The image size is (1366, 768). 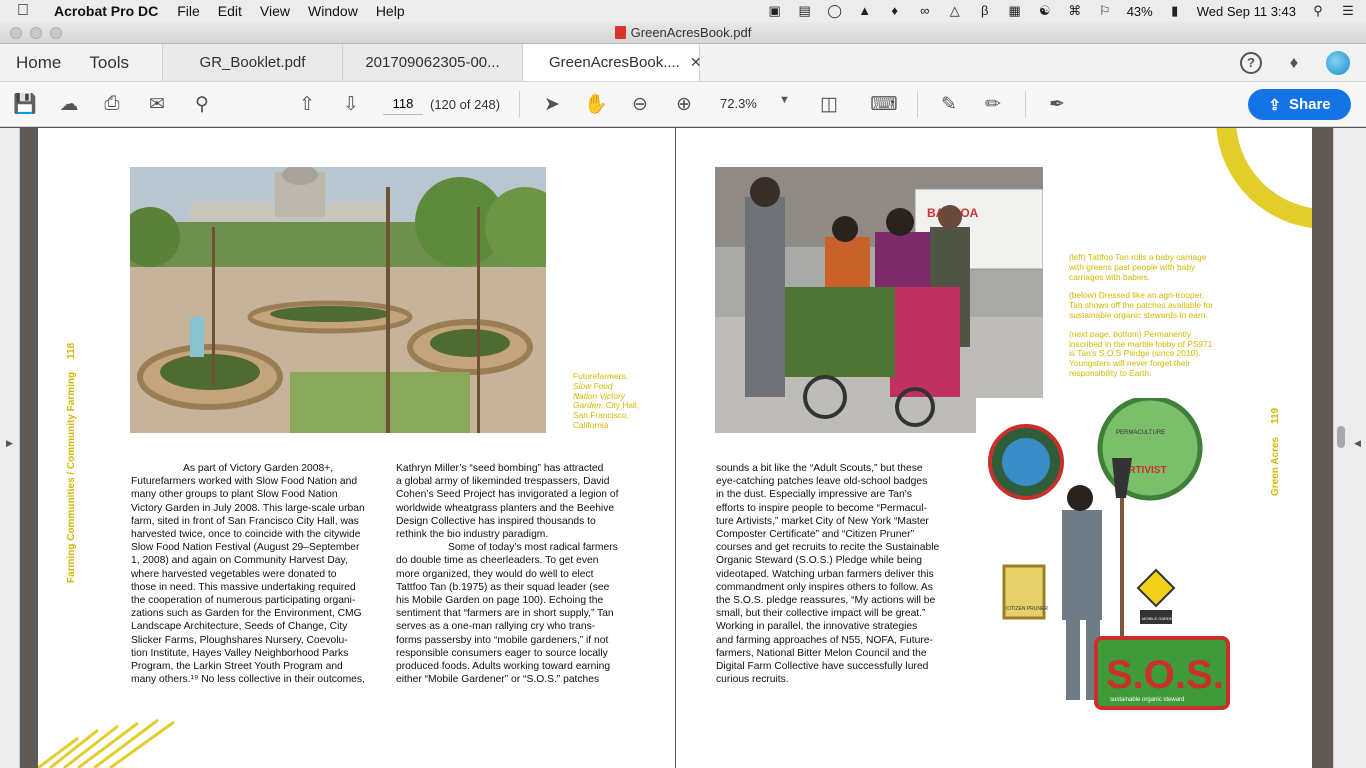 What do you see at coordinates (985, 11) in the screenshot?
I see `bluetooth-icon: β` at bounding box center [985, 11].